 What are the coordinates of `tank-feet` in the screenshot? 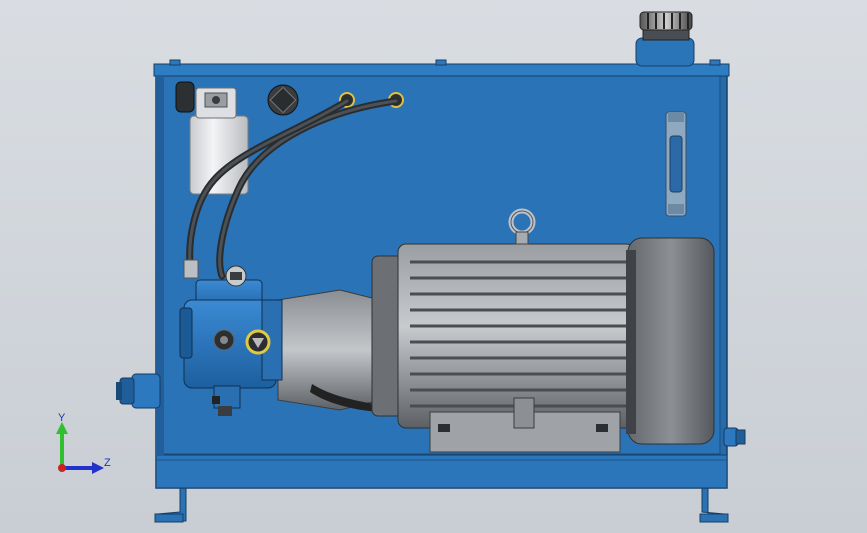 It's located at (441, 504).